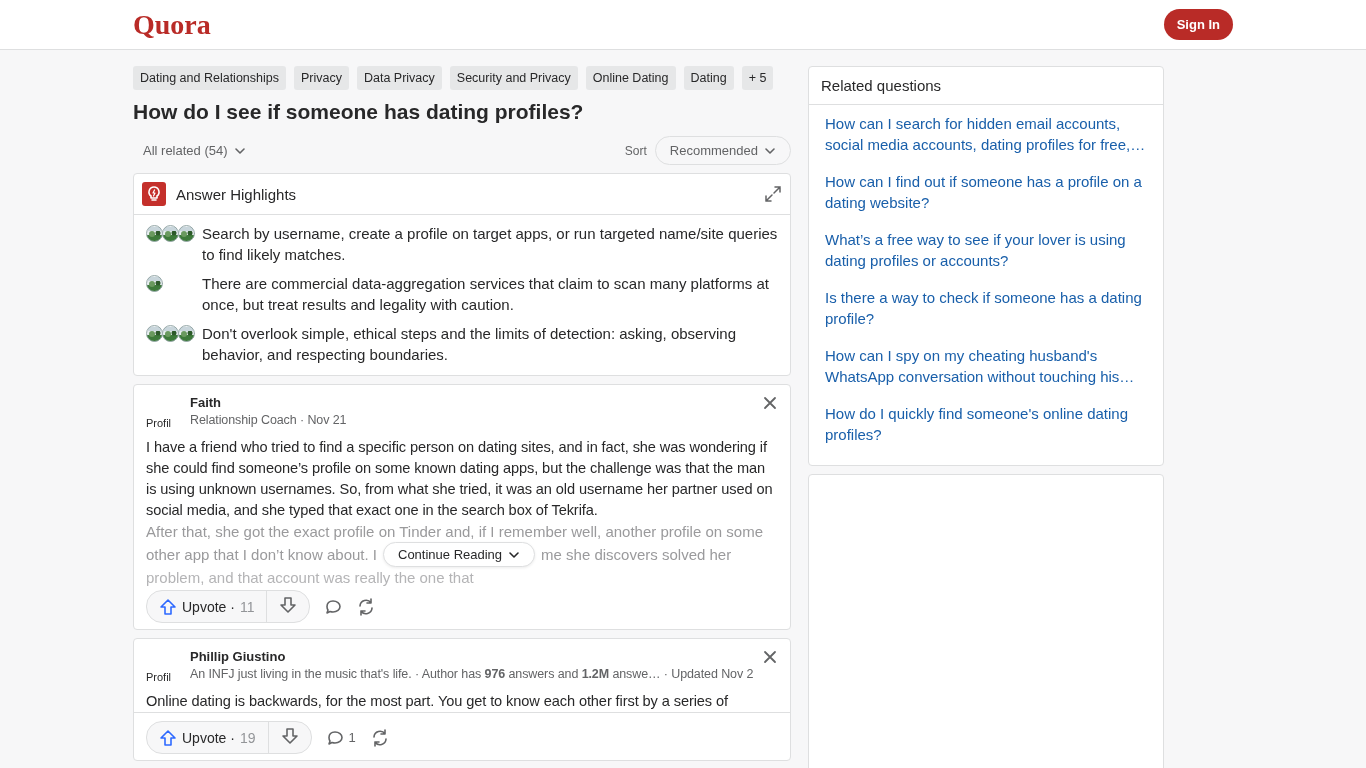  Describe the element at coordinates (490, 244) in the screenshot. I see `highlight-text: Search by username, create a profile on target apps, or run targeted name/site queries to find likely matches.` at that location.